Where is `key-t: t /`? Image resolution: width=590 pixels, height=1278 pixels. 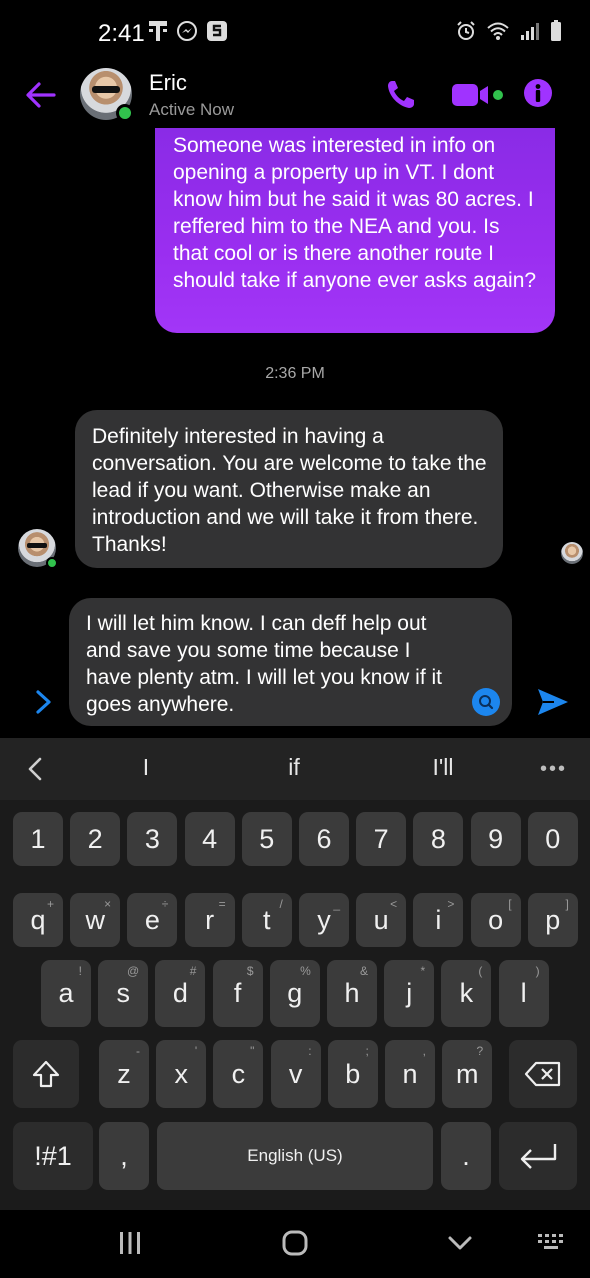
key-t: t / is located at coordinates (266, 920).